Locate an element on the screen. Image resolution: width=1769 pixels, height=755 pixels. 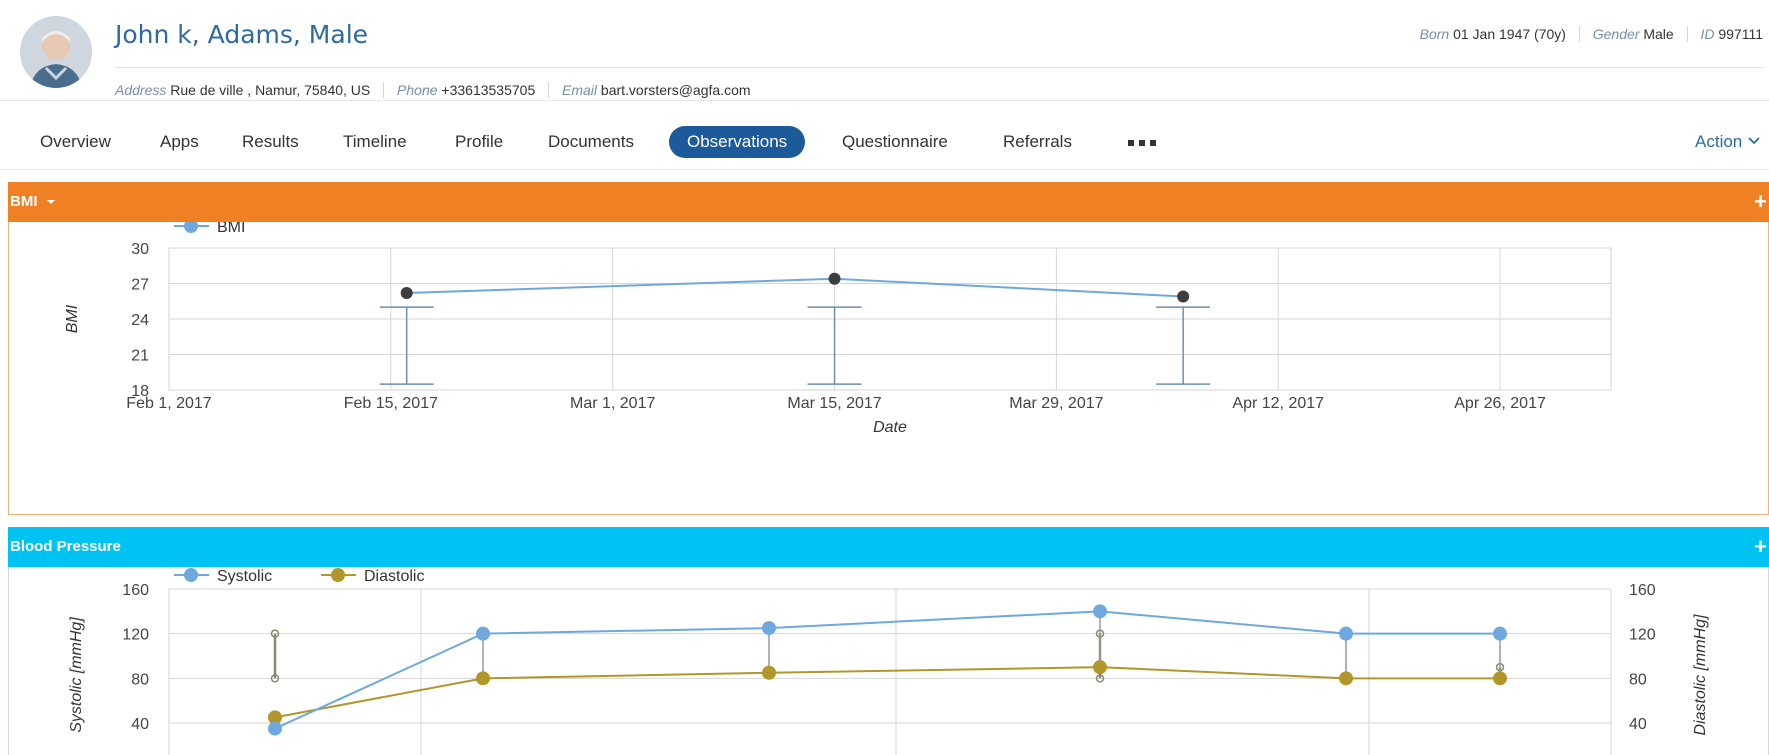
email-value: bart.vorsters@agfa.com is located at coordinates (676, 90).